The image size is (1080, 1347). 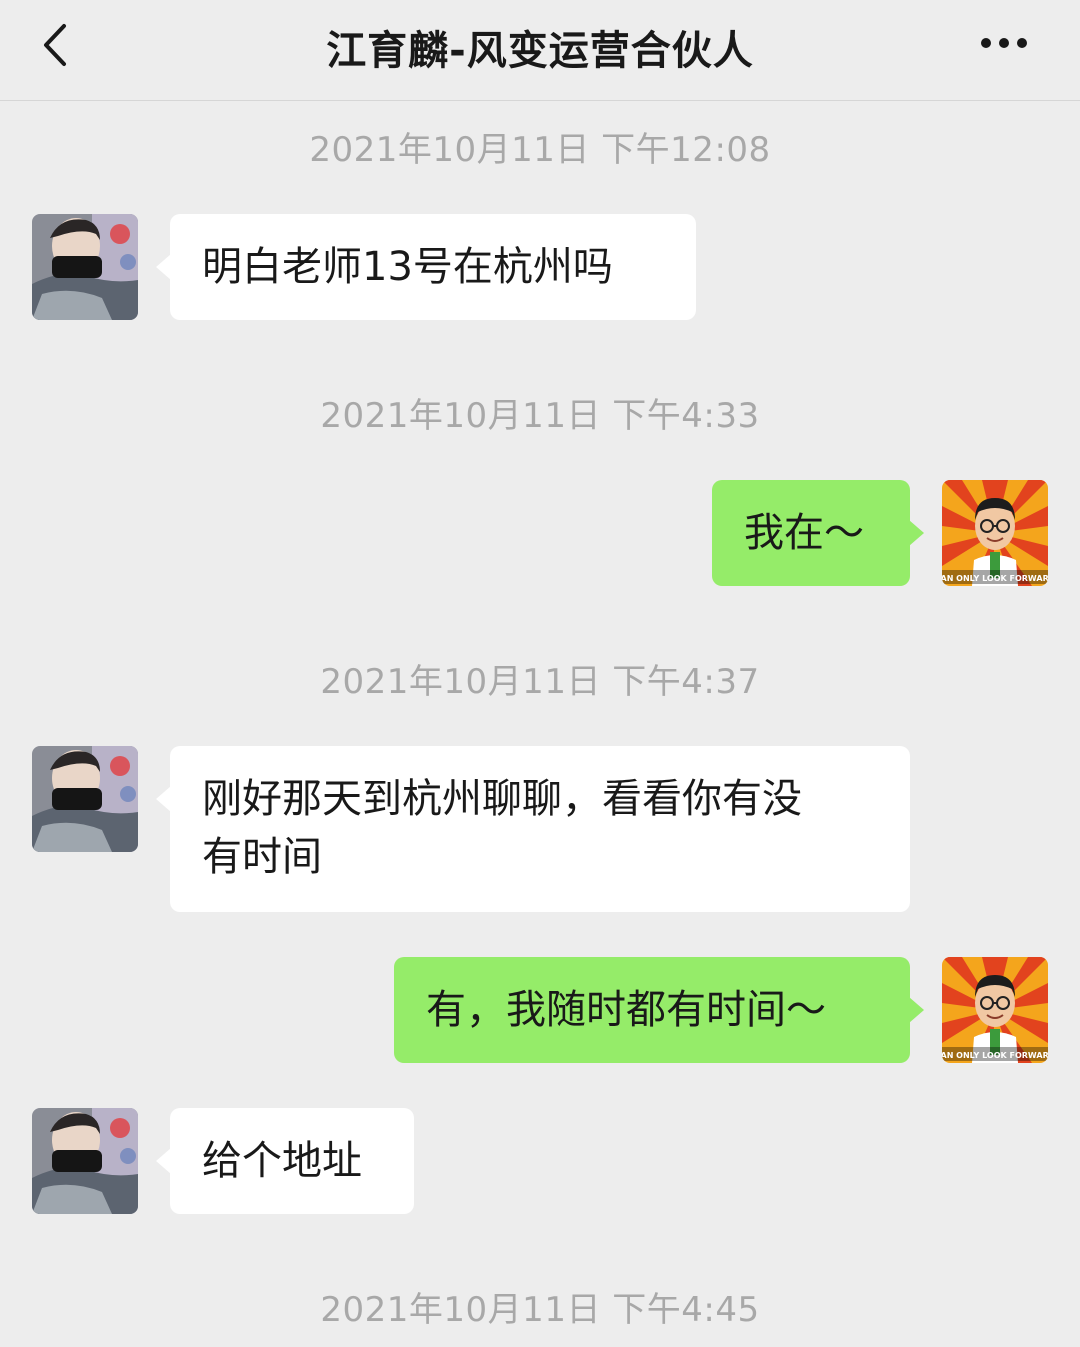 I want to click on message-timestamp: 2021年10月11日 下午4:37, so click(x=540, y=682).